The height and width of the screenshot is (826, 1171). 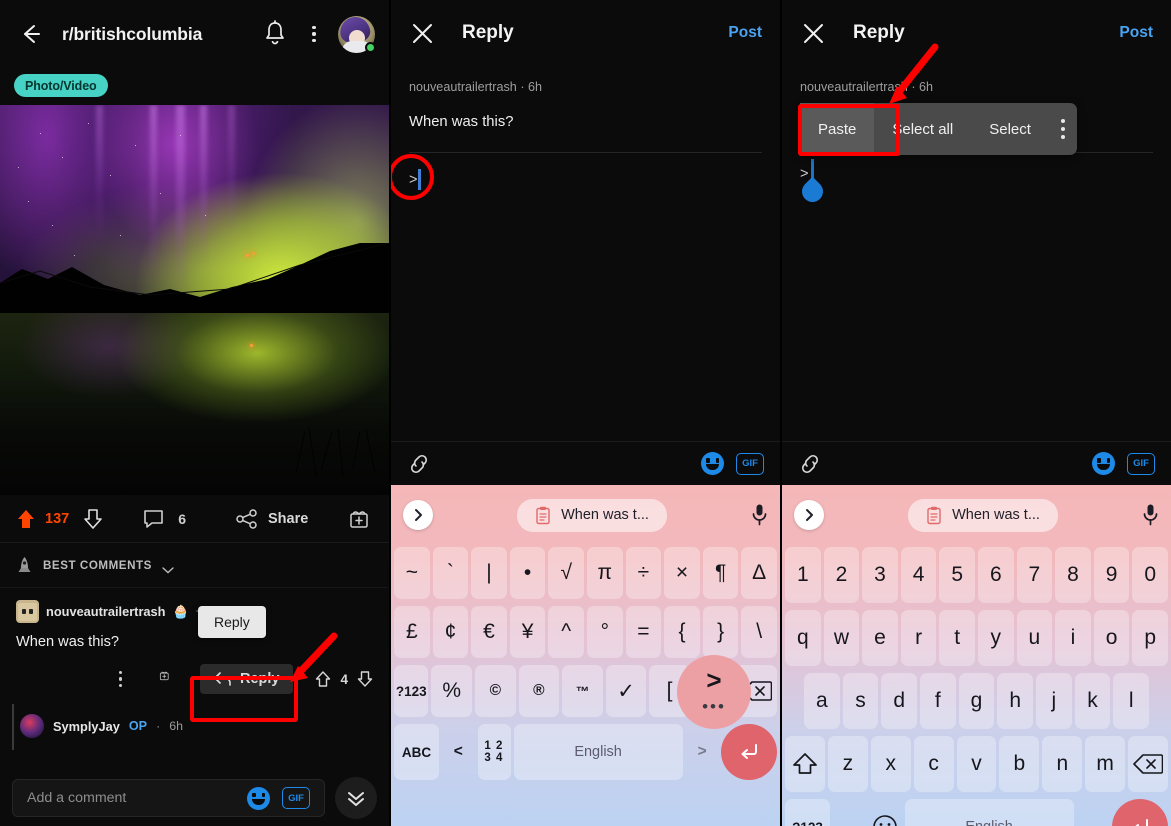 I want to click on key-d: d, so click(x=899, y=701).